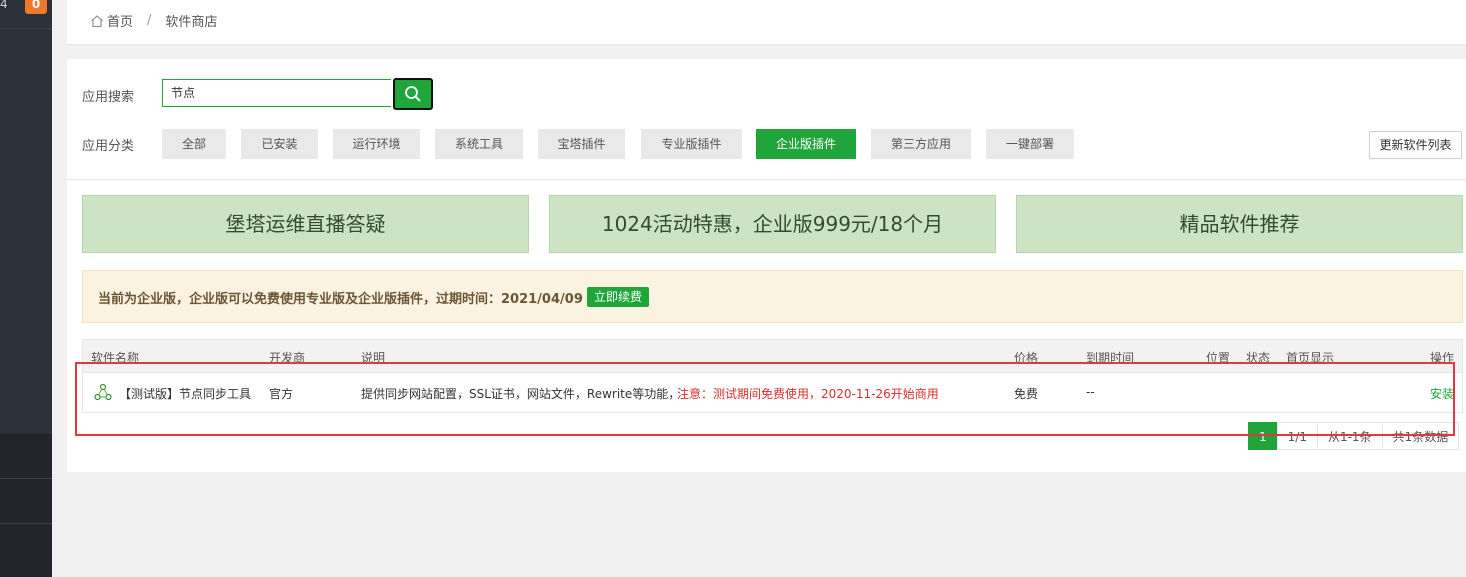 The width and height of the screenshot is (1466, 577). What do you see at coordinates (26, 288) in the screenshot?
I see `sidebar: 4 0` at bounding box center [26, 288].